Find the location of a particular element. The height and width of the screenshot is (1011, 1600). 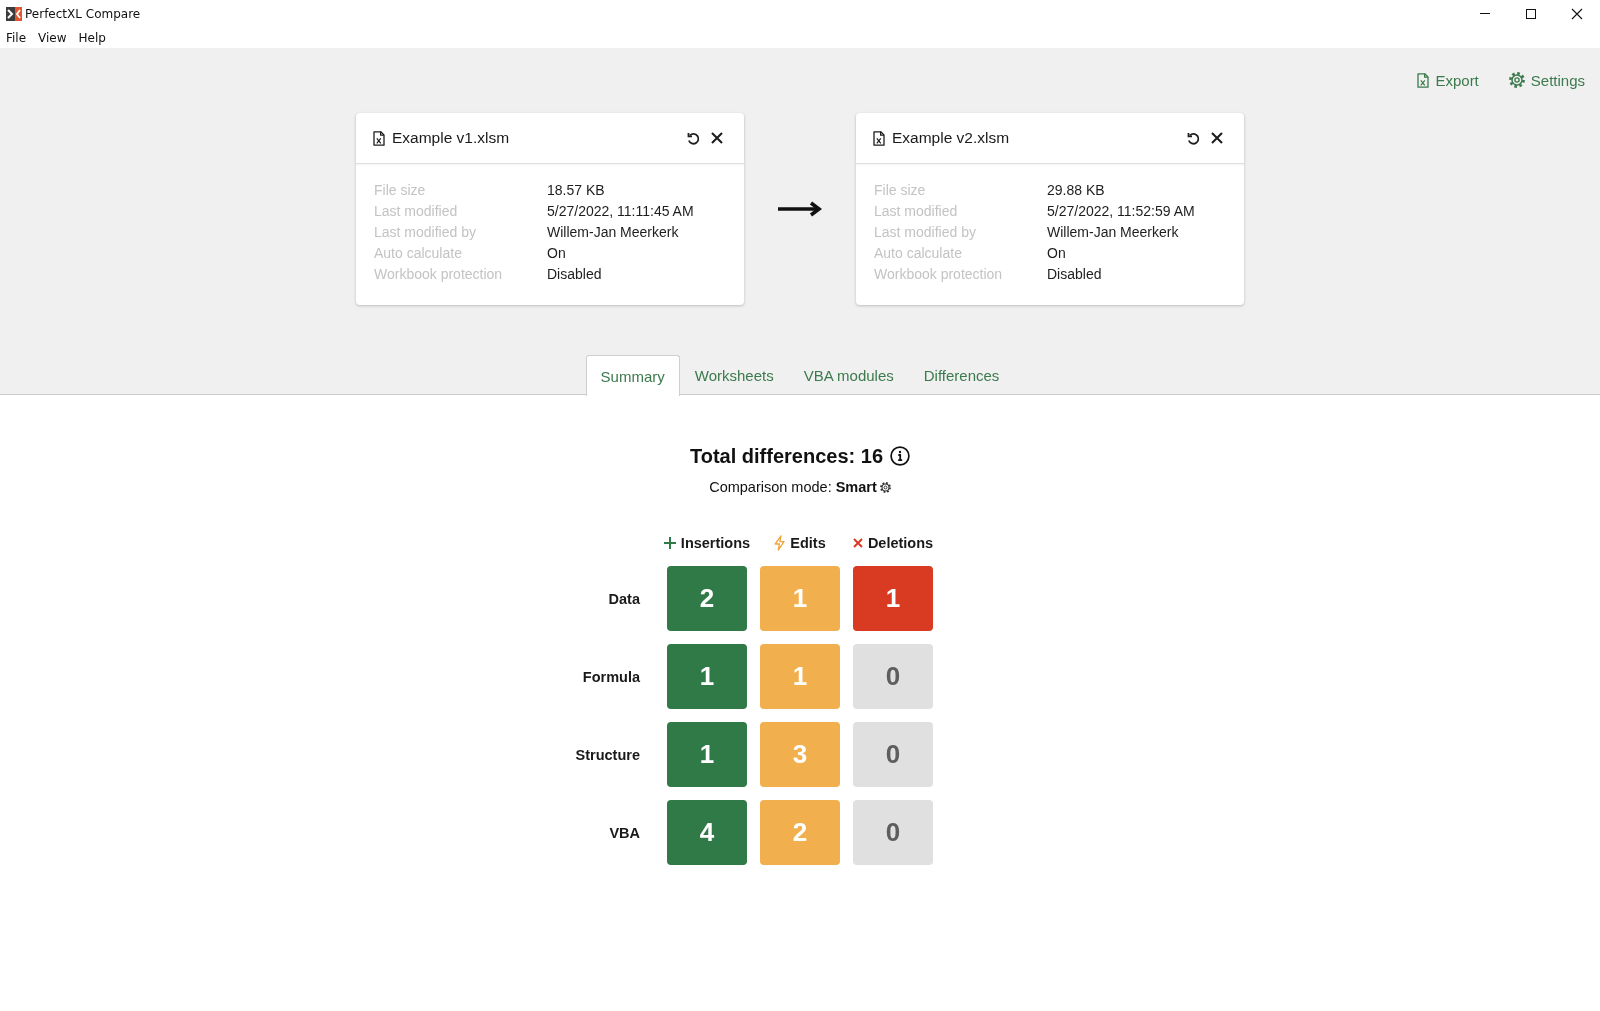

maximize-icon is located at coordinates (1531, 13).